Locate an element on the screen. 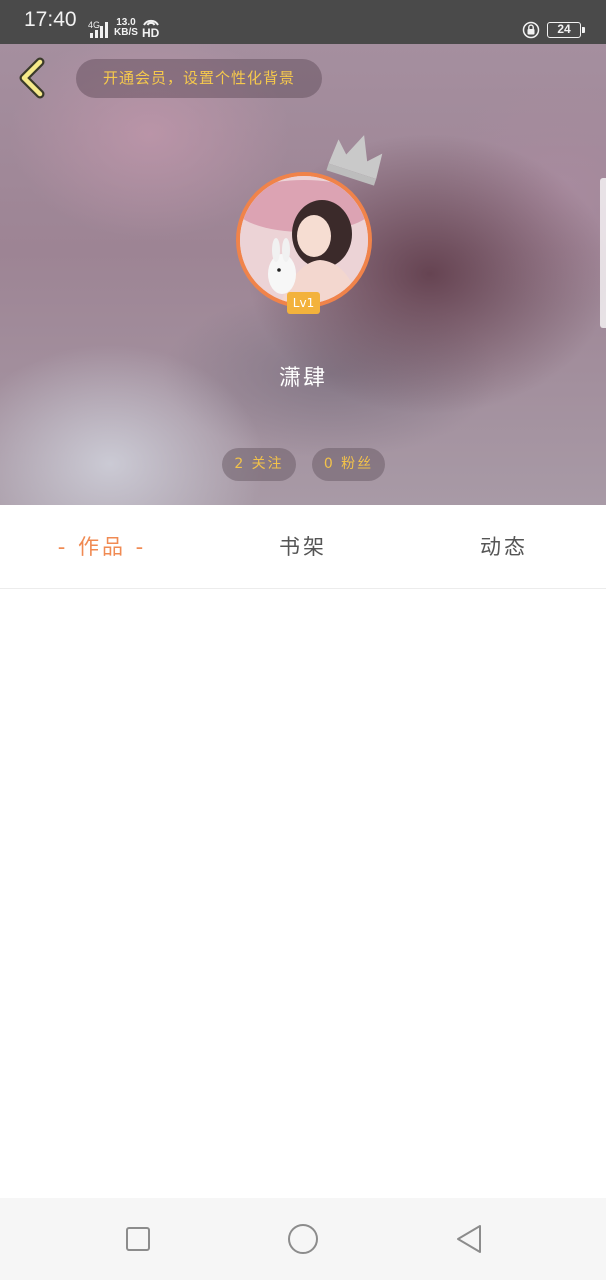  back-button is located at coordinates (32, 78).